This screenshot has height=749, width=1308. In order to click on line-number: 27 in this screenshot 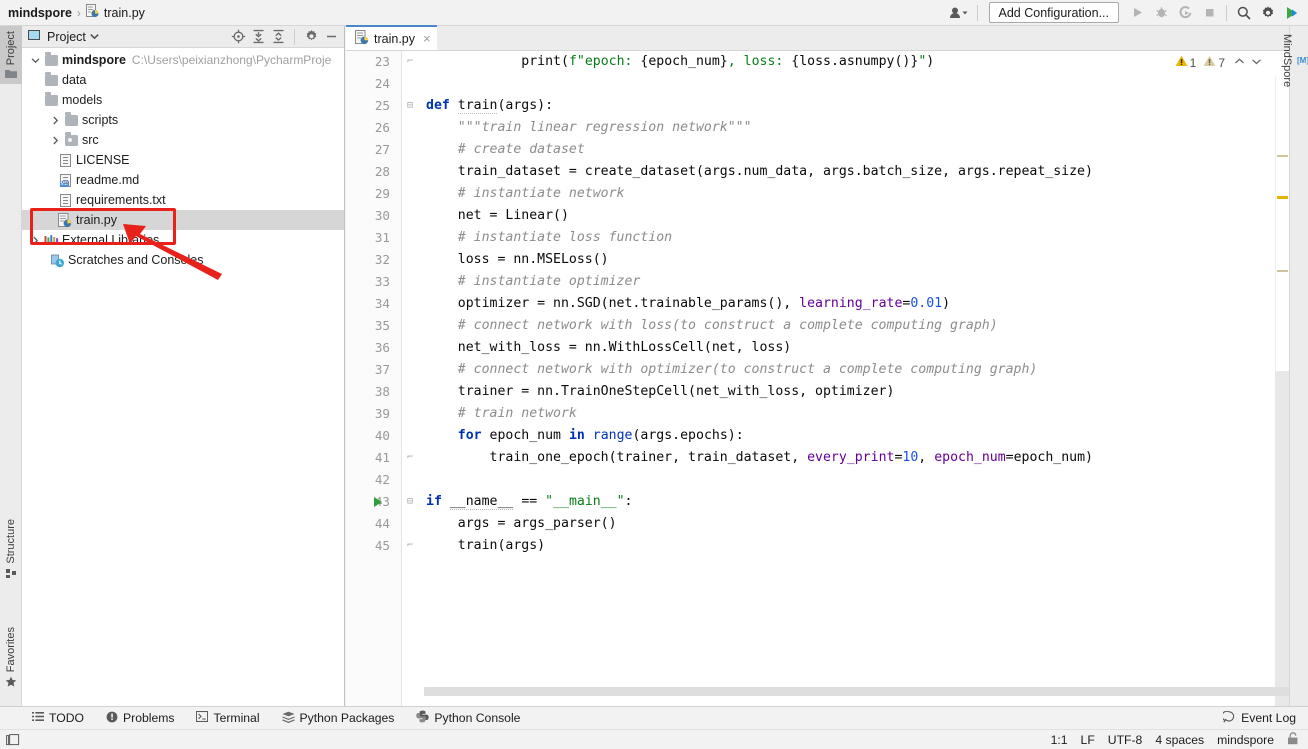, I will do `click(382, 149)`.